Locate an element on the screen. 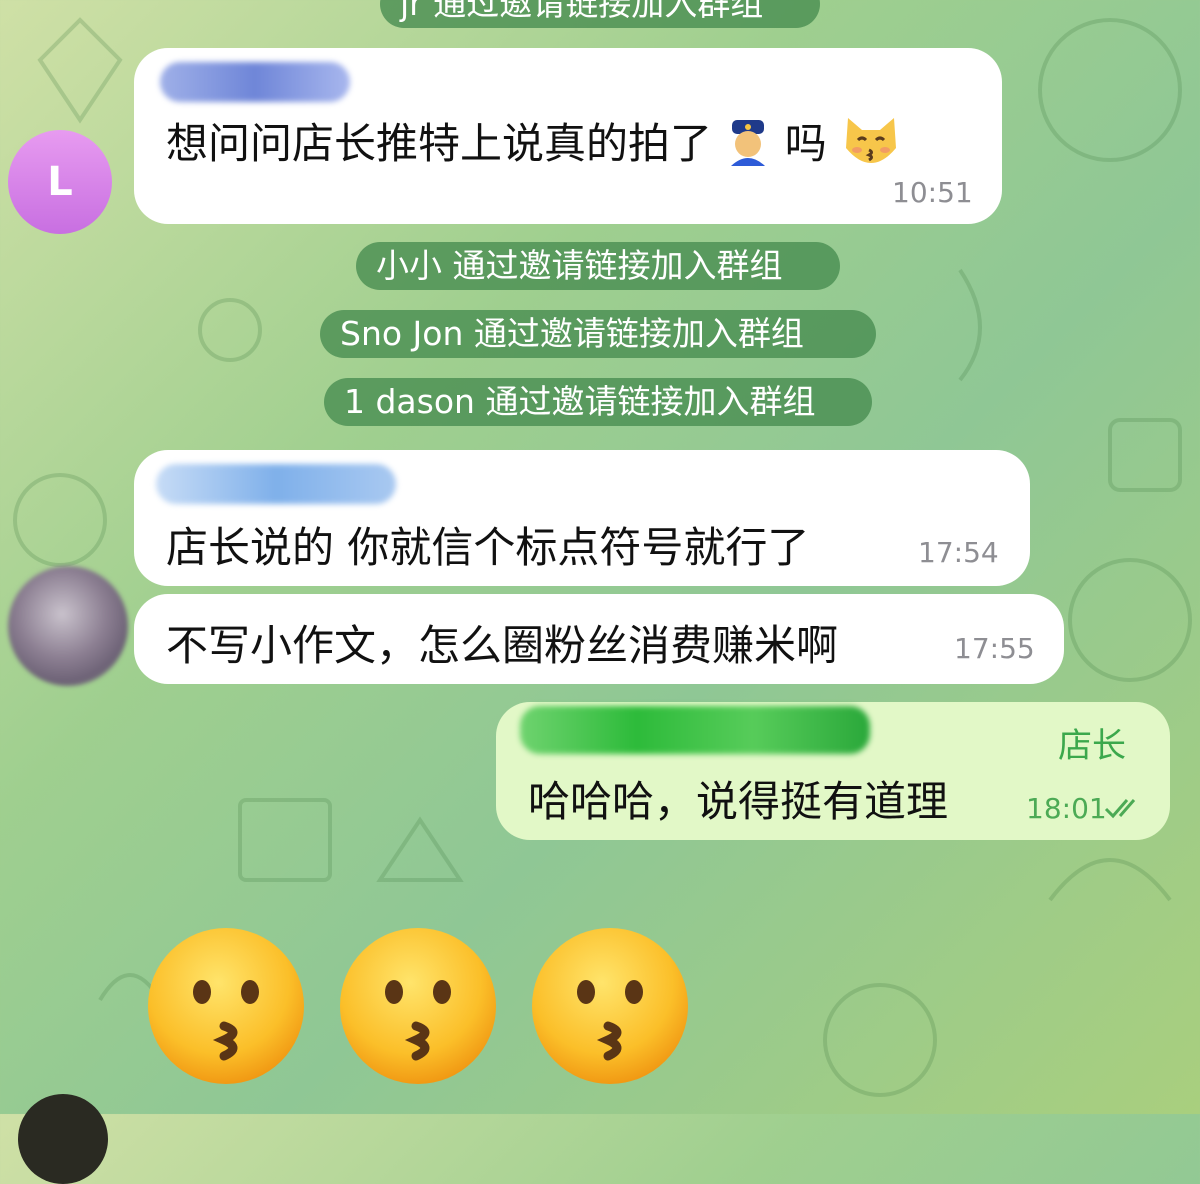 This screenshot has width=1200, height=1184. sender-name: 店长 is located at coordinates (1092, 746).